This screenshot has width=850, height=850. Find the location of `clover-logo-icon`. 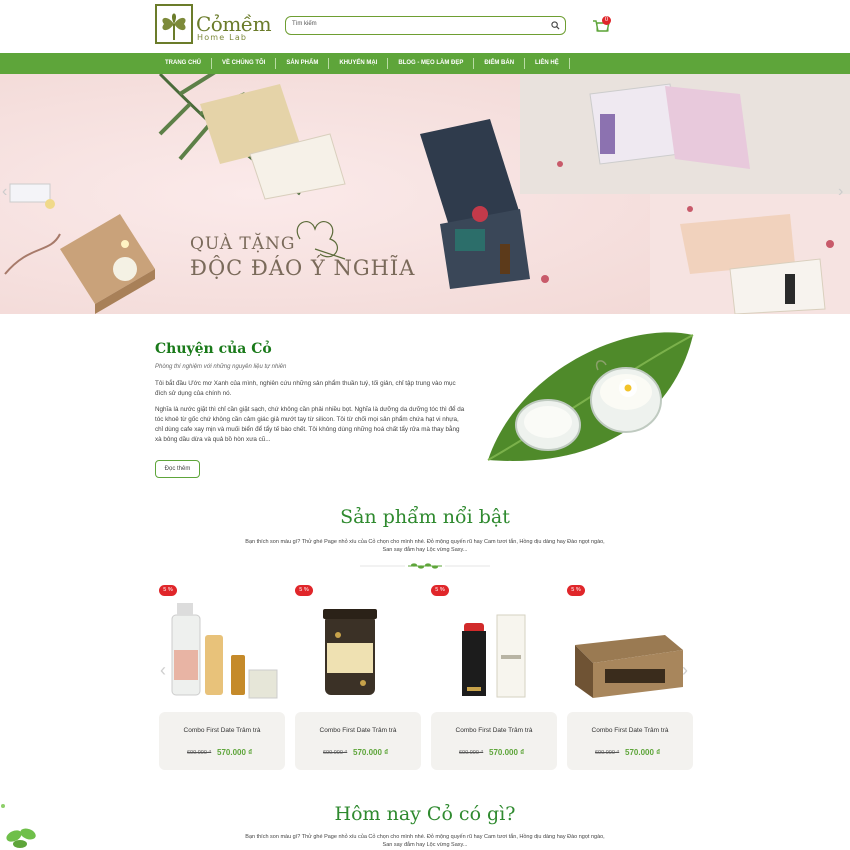

clover-logo-icon is located at coordinates (174, 24).